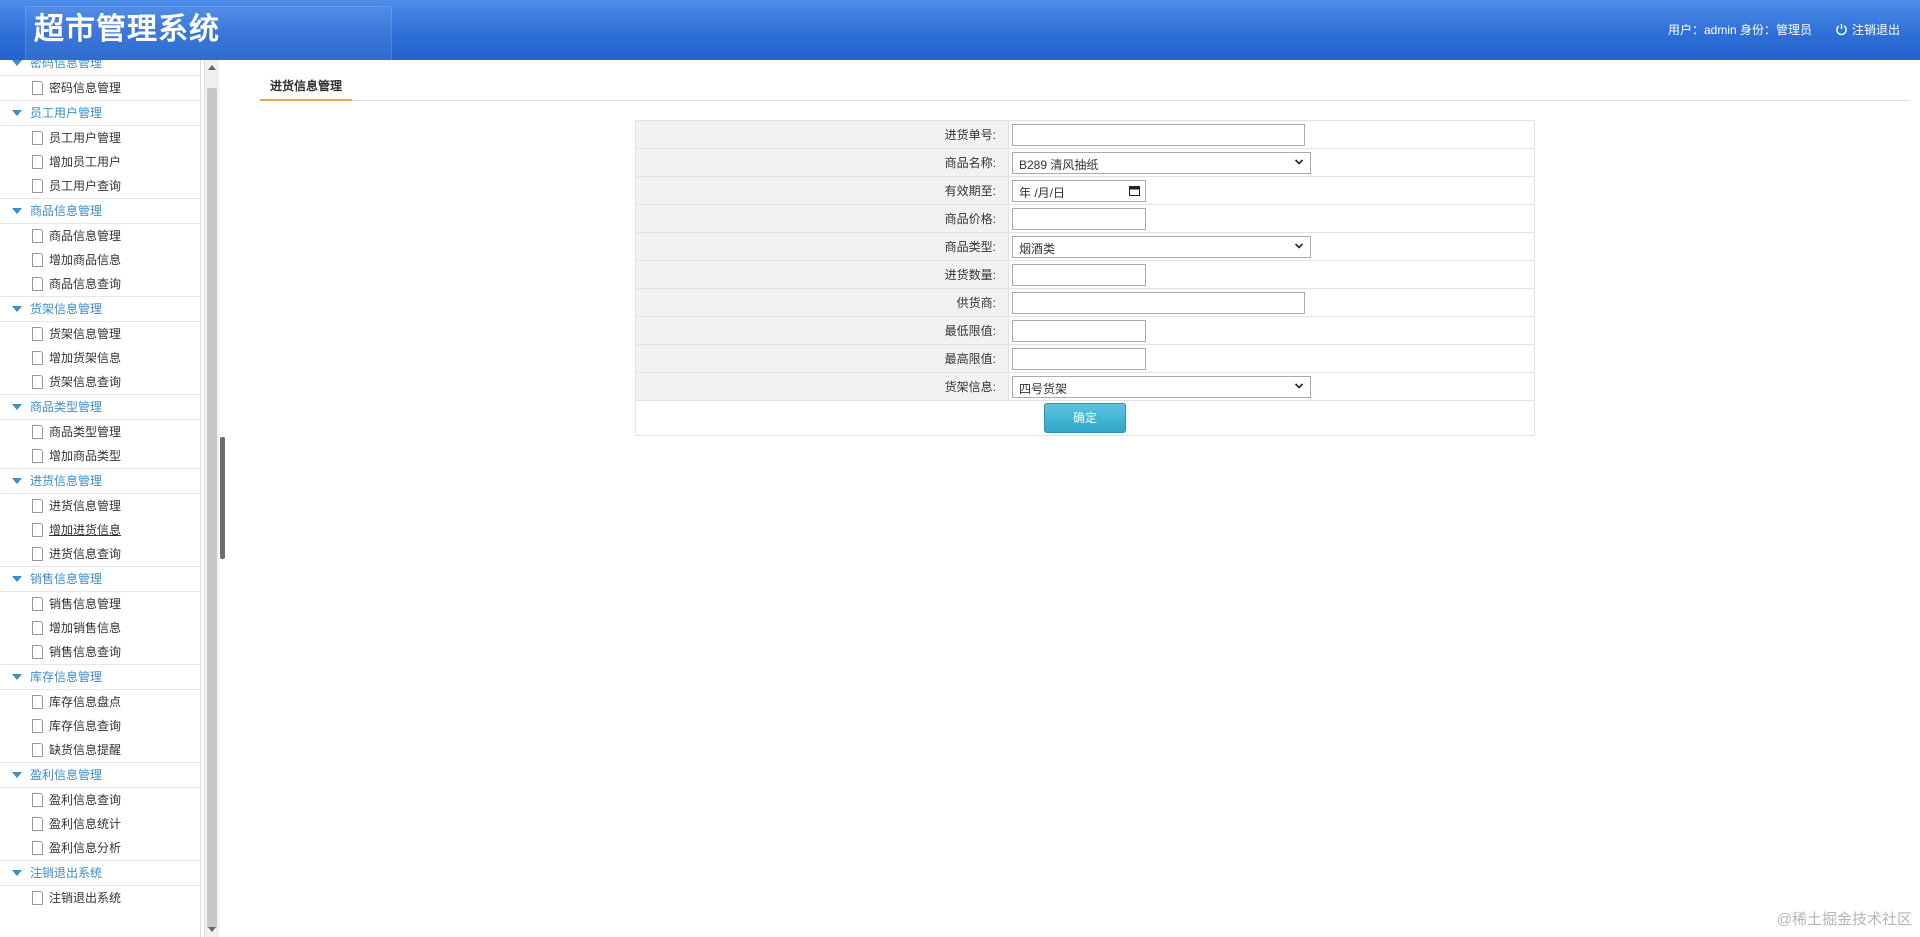 Image resolution: width=1920 pixels, height=937 pixels. Describe the element at coordinates (100, 872) in the screenshot. I see `sidebar-group-title: 注销退出系统` at that location.